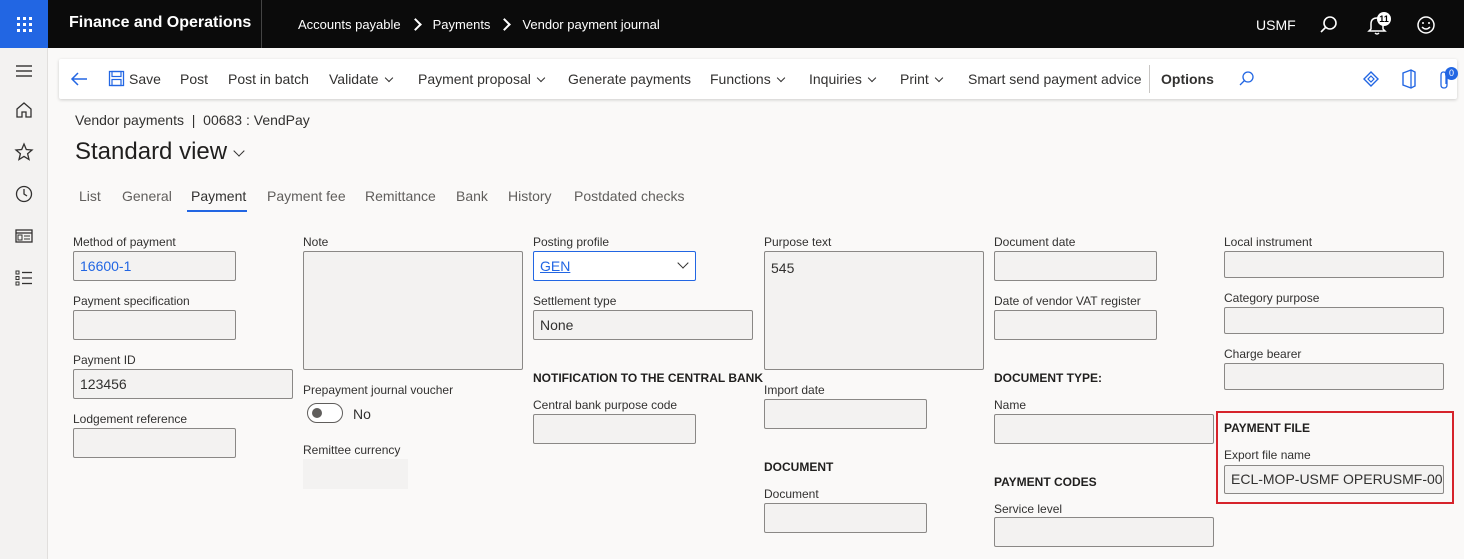  I want to click on tab-list: List, so click(90, 196).